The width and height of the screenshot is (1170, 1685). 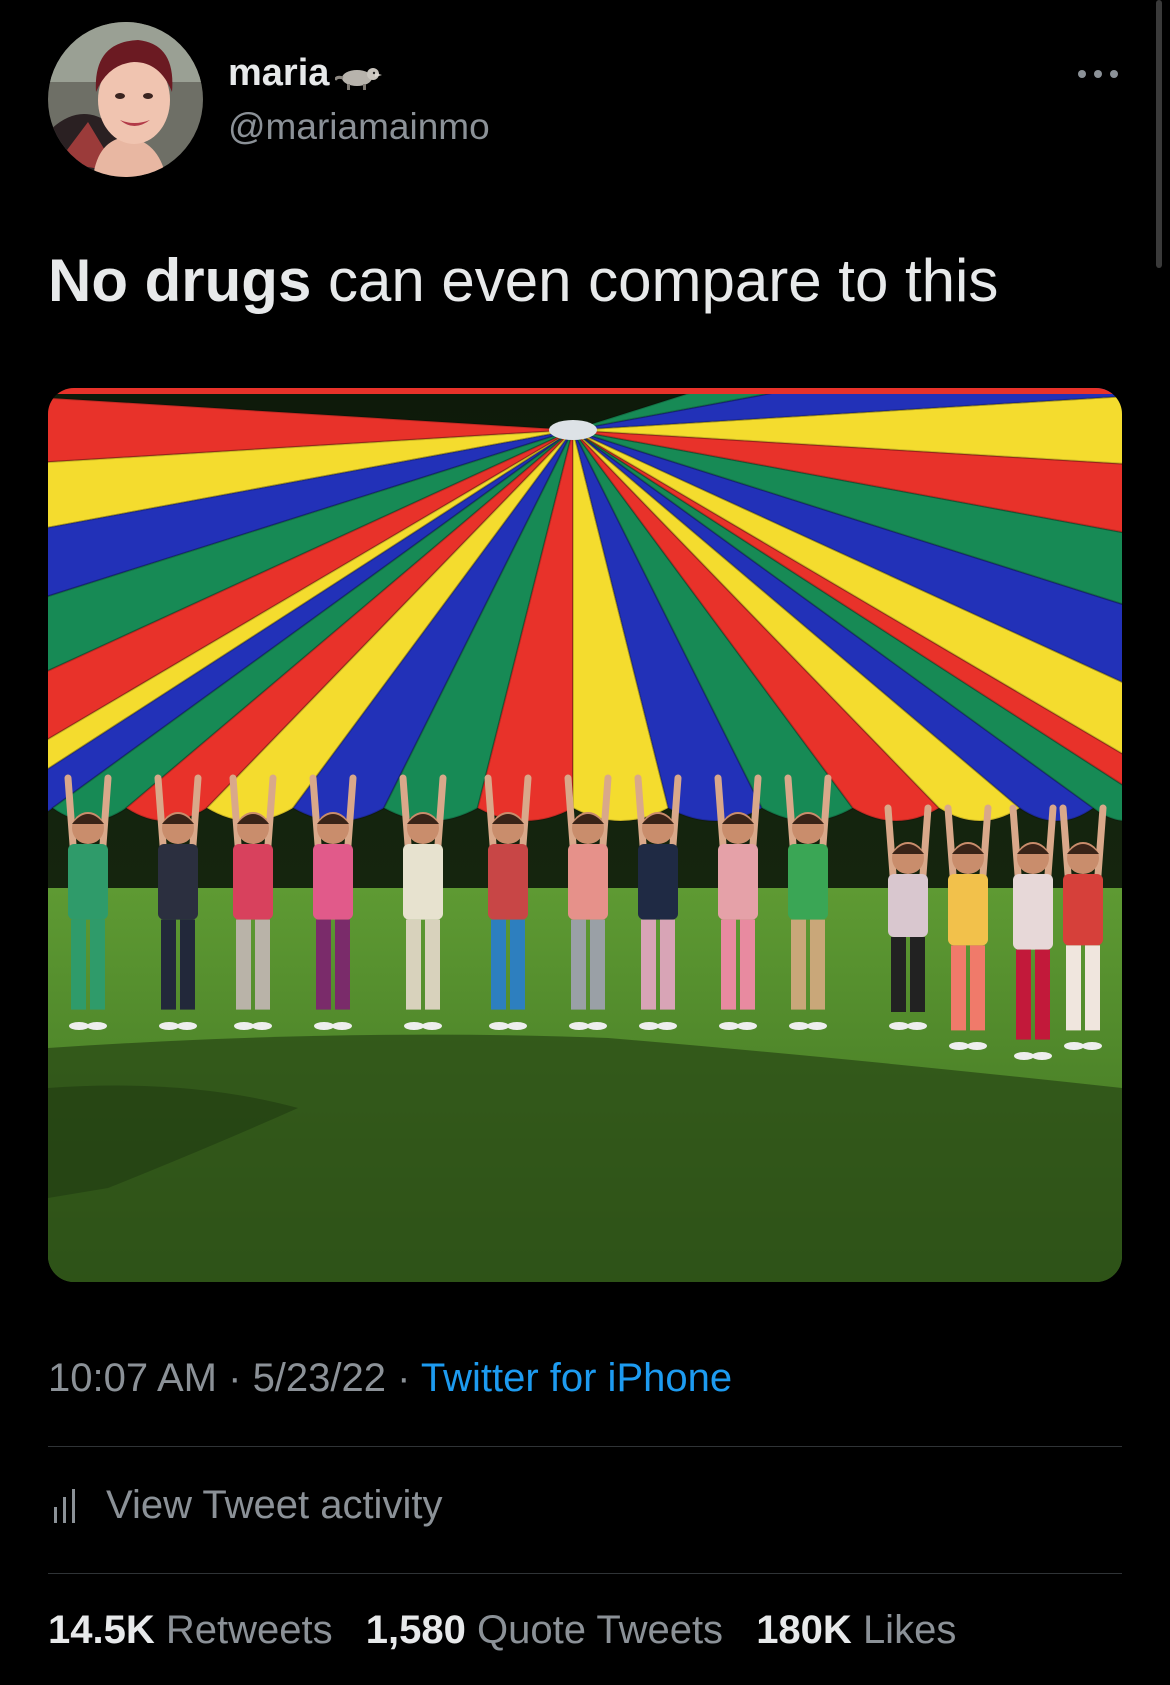 What do you see at coordinates (856, 1630) in the screenshot?
I see `likes-stat: 180K Likes` at bounding box center [856, 1630].